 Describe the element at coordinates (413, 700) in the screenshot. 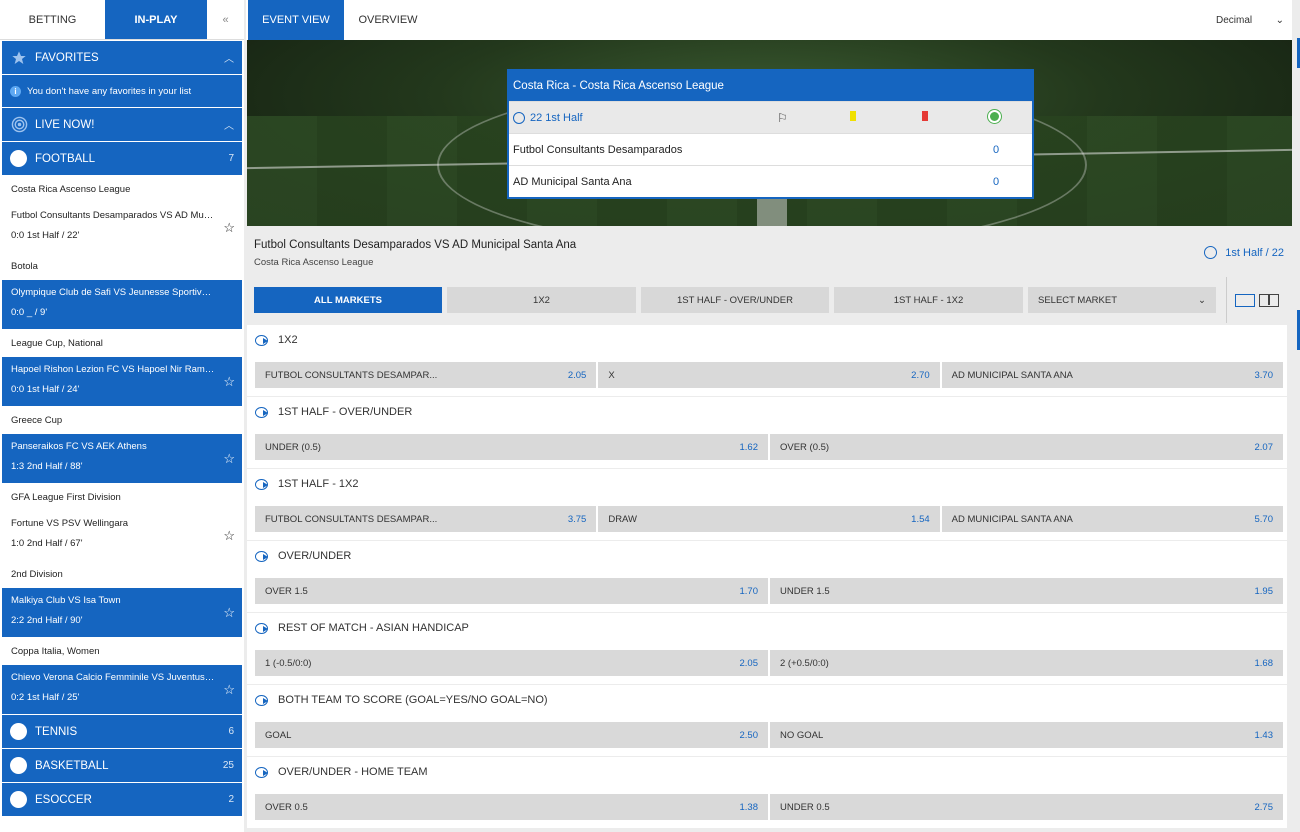

I see `market-title: BOTH TEAM TO SCORE (GOAL=YES/NO GOAL=NO)` at that location.